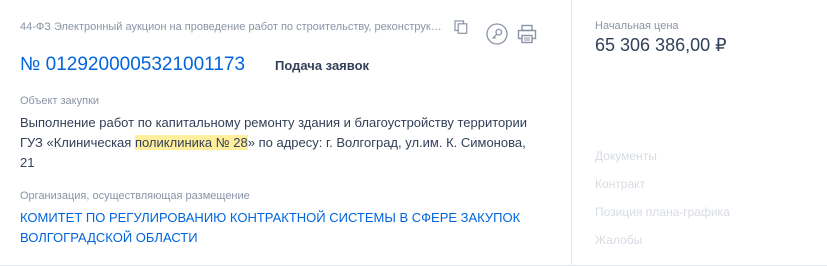 The image size is (827, 266). What do you see at coordinates (662, 246) in the screenshot?
I see `complaint-link: Жалобы` at bounding box center [662, 246].